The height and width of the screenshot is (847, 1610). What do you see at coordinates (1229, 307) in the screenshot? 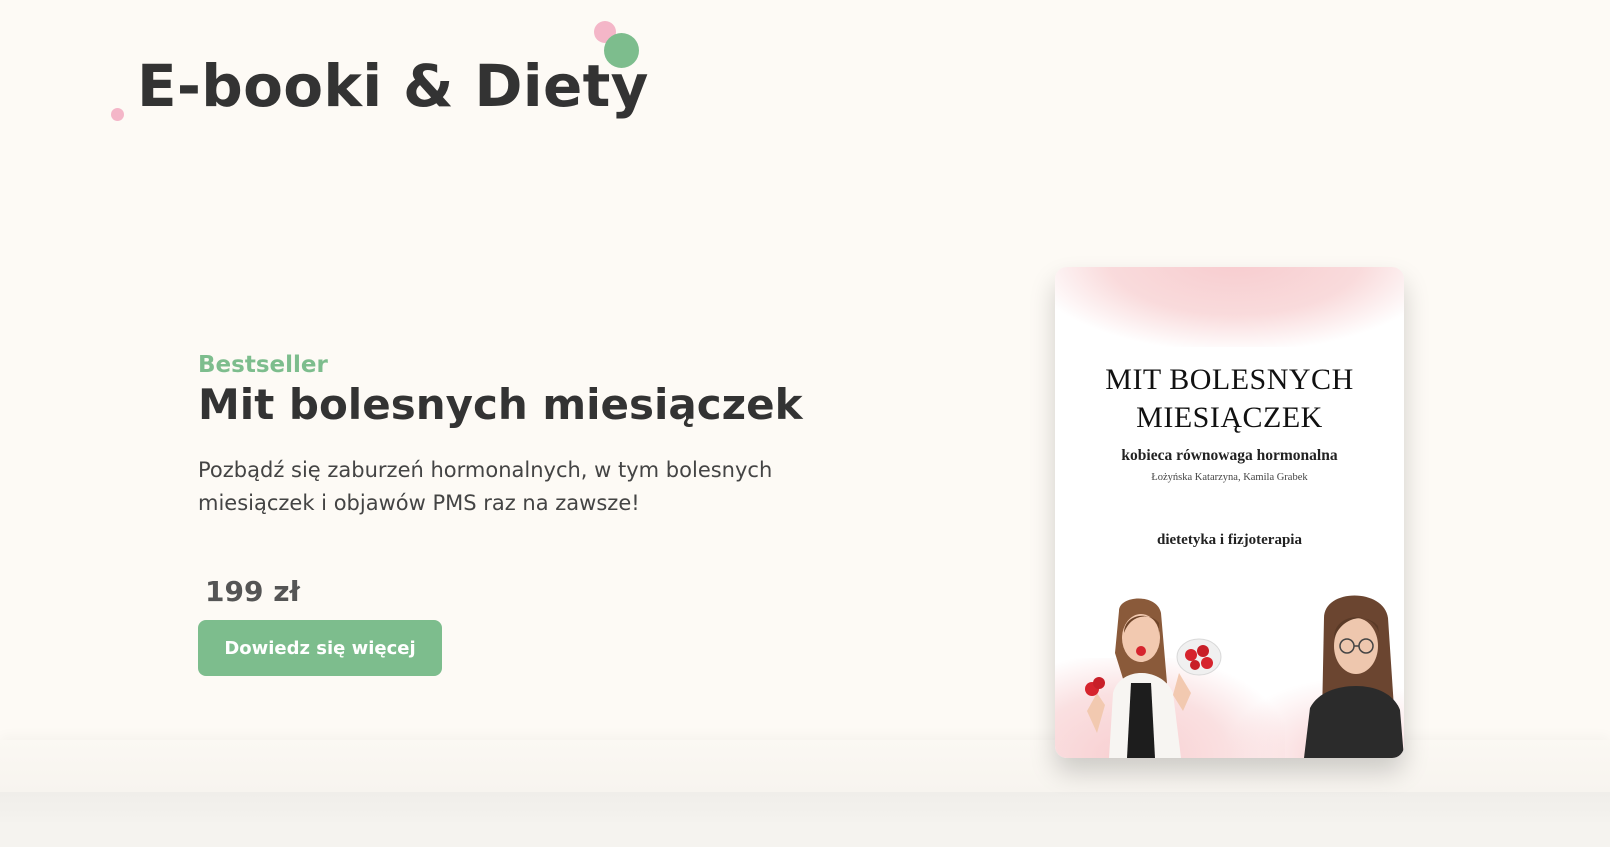
I see `cover-watercolor-top` at bounding box center [1229, 307].